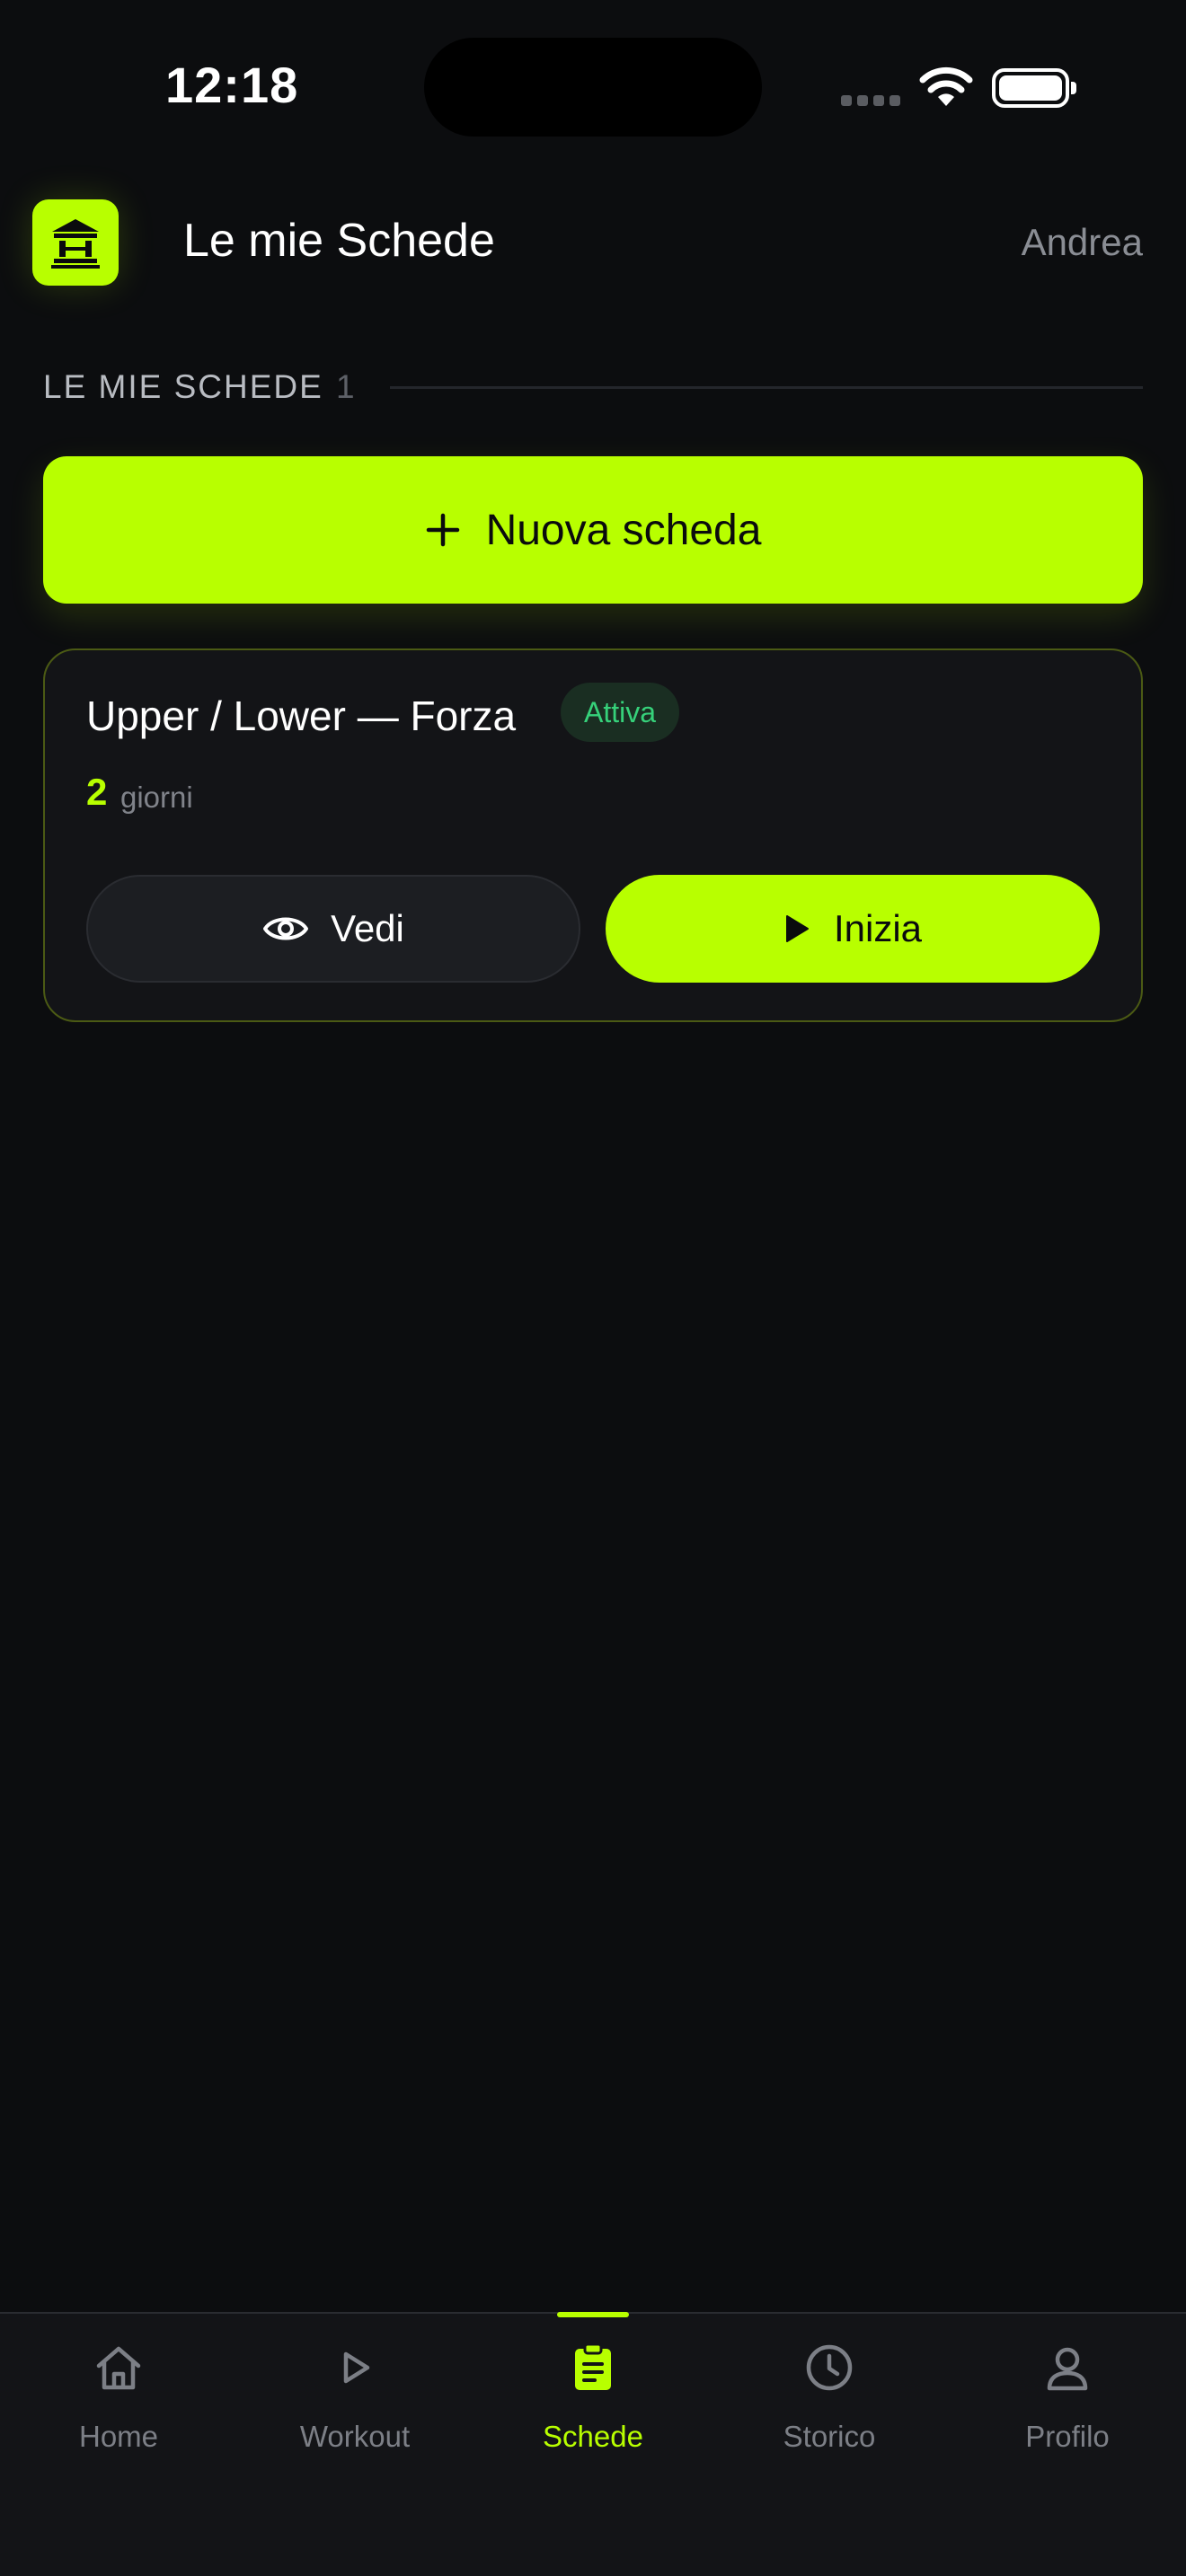 Image resolution: width=1186 pixels, height=2576 pixels. Describe the element at coordinates (118, 2368) in the screenshot. I see `home-icon` at that location.